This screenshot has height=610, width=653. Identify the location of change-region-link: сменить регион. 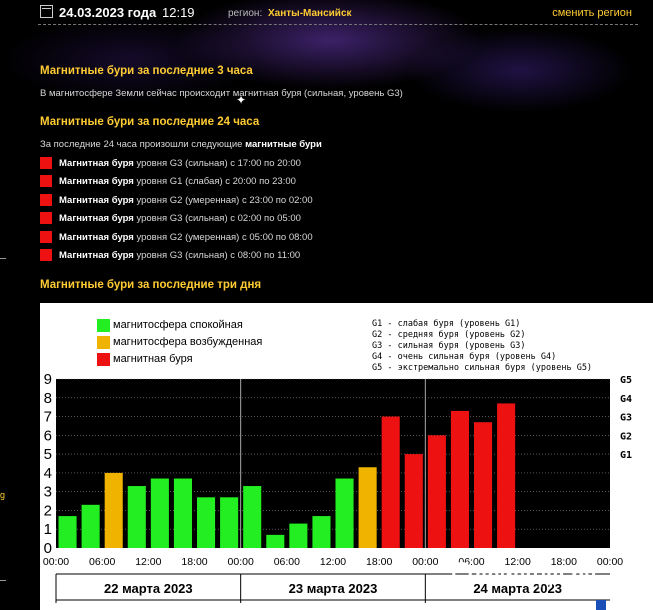
(592, 13).